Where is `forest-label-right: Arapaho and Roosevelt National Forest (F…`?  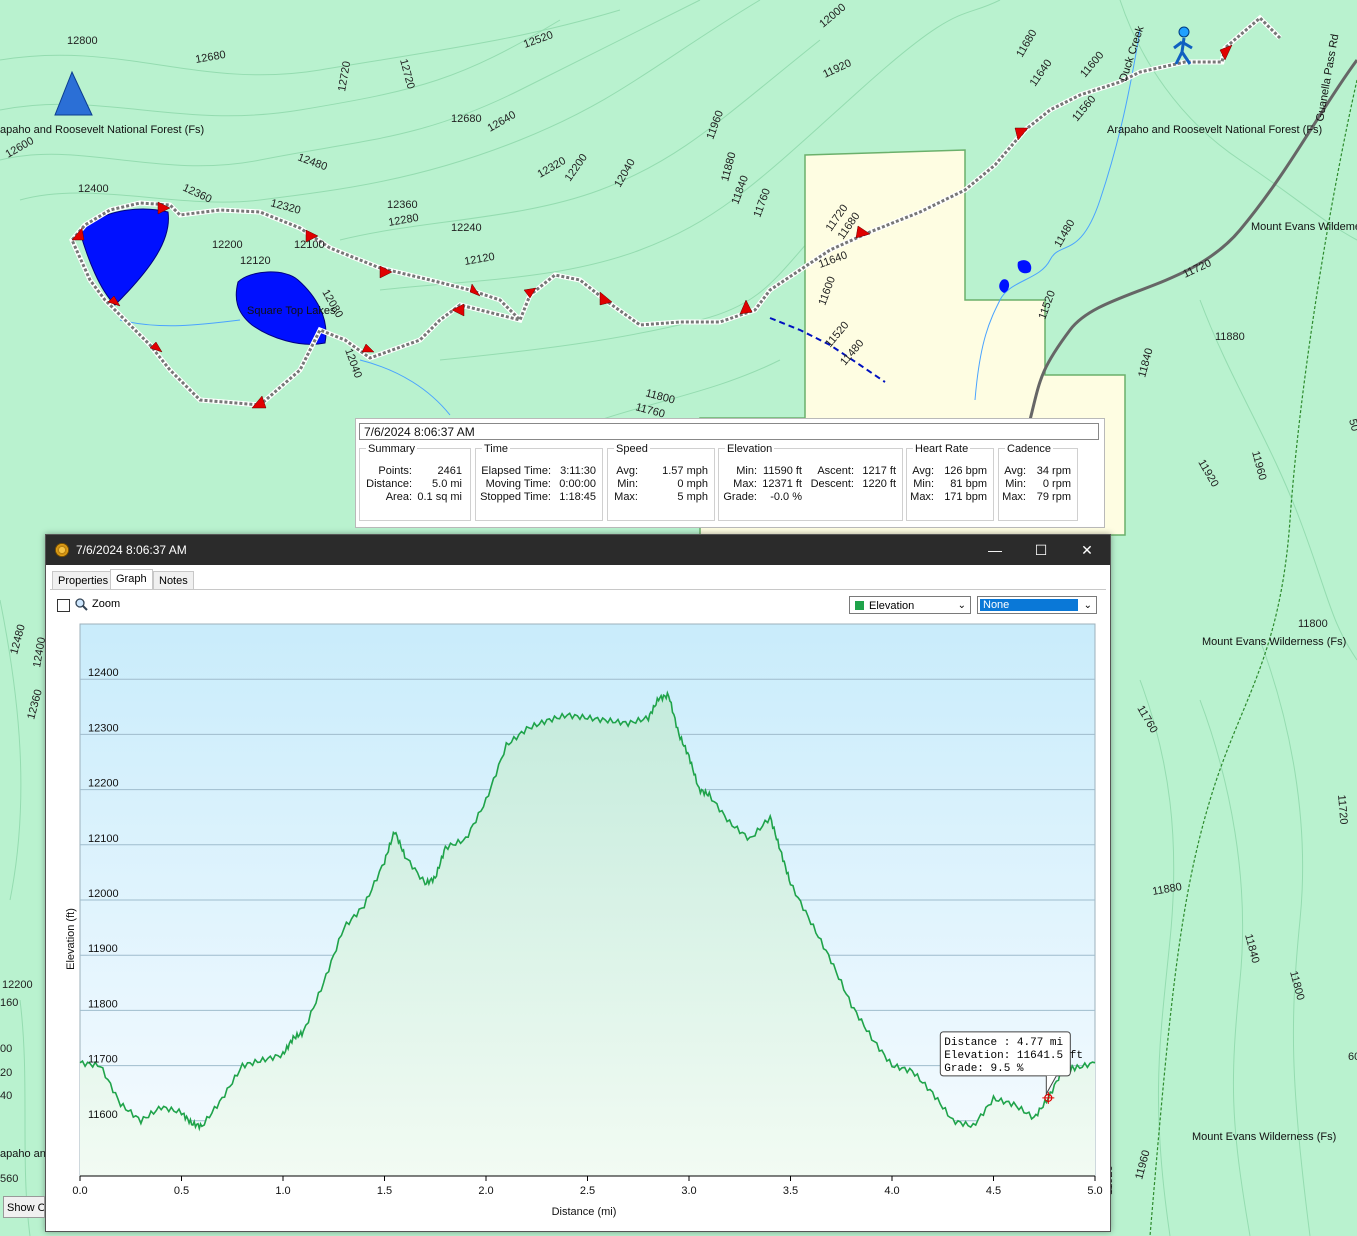
forest-label-right: Arapaho and Roosevelt National Forest (F… is located at coordinates (1214, 130).